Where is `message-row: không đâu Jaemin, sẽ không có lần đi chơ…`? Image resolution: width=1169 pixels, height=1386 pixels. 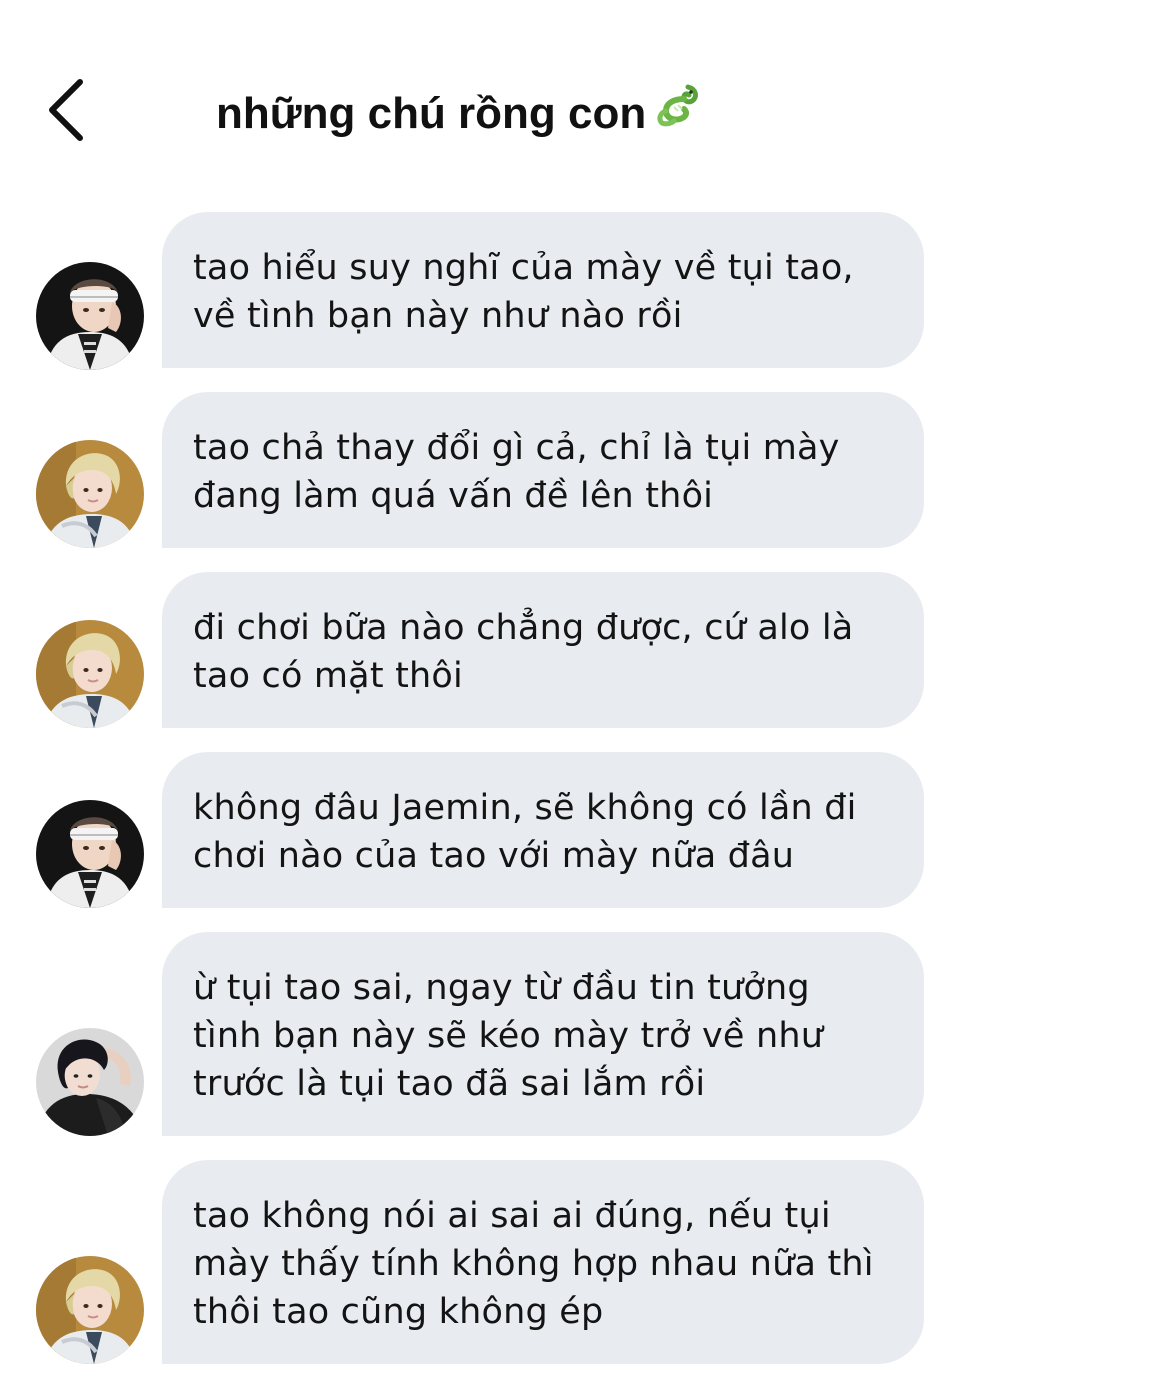 message-row: không đâu Jaemin, sẽ không có lần đi chơ… is located at coordinates (584, 830).